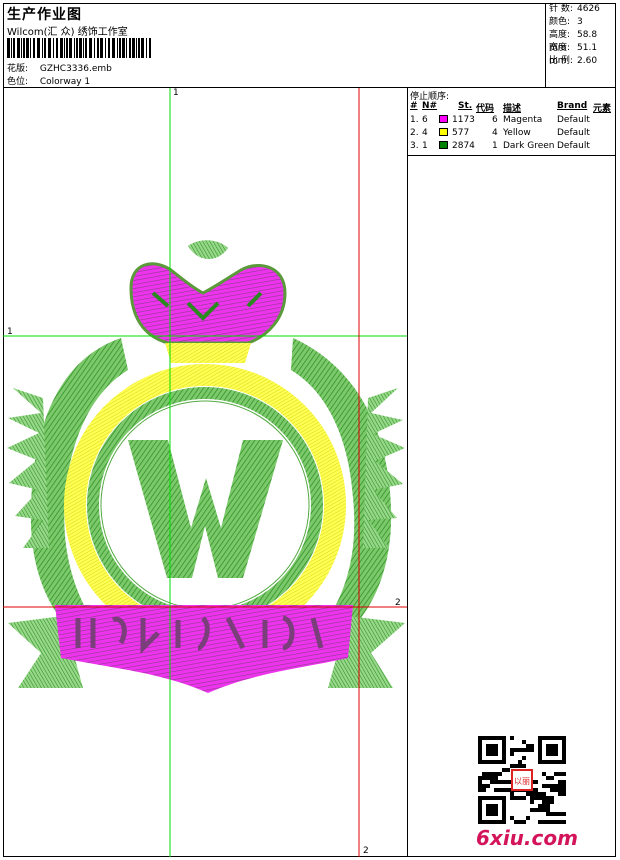  Describe the element at coordinates (10, 332) in the screenshot. I see `green-marker-left: 1` at that location.